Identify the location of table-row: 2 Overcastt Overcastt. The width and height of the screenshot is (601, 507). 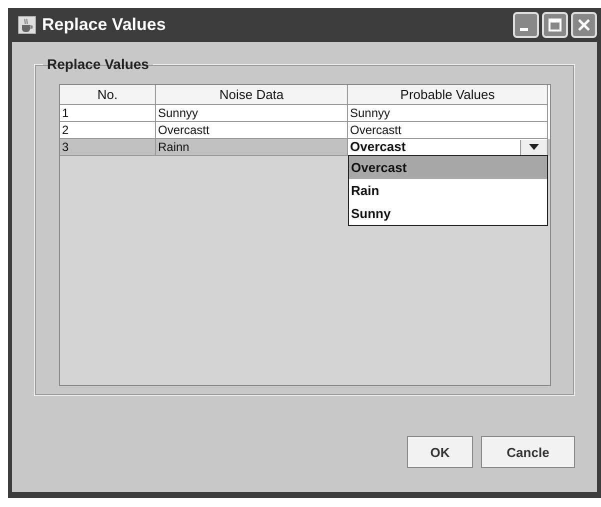
(305, 130).